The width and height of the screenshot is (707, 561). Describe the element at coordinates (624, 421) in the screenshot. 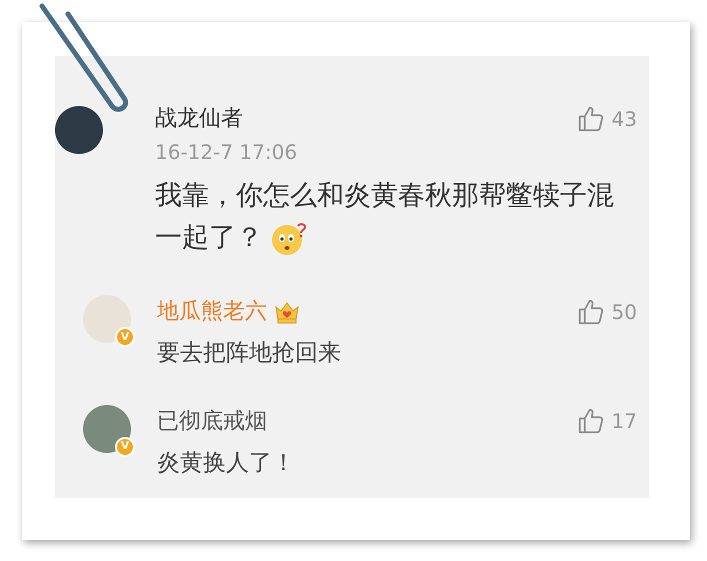

I see `like-count: 17` at that location.